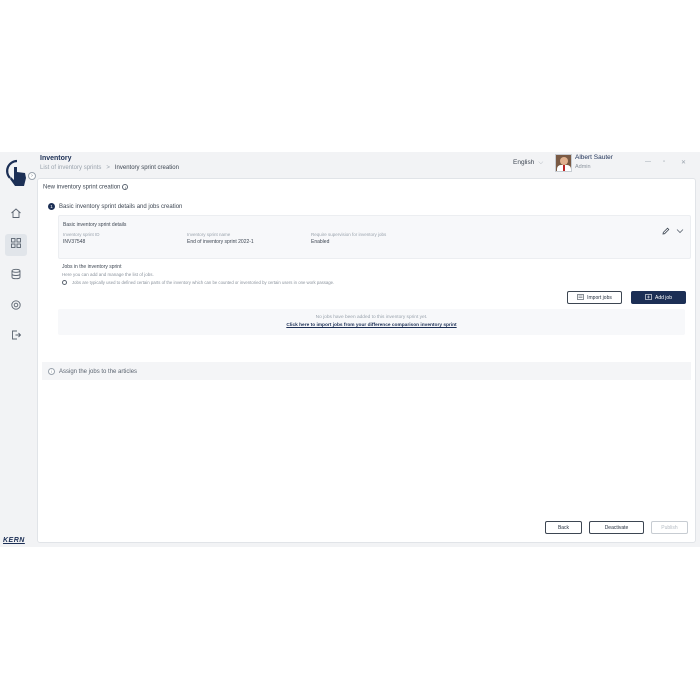  What do you see at coordinates (594, 157) in the screenshot?
I see `user-name: Albert Sauter` at bounding box center [594, 157].